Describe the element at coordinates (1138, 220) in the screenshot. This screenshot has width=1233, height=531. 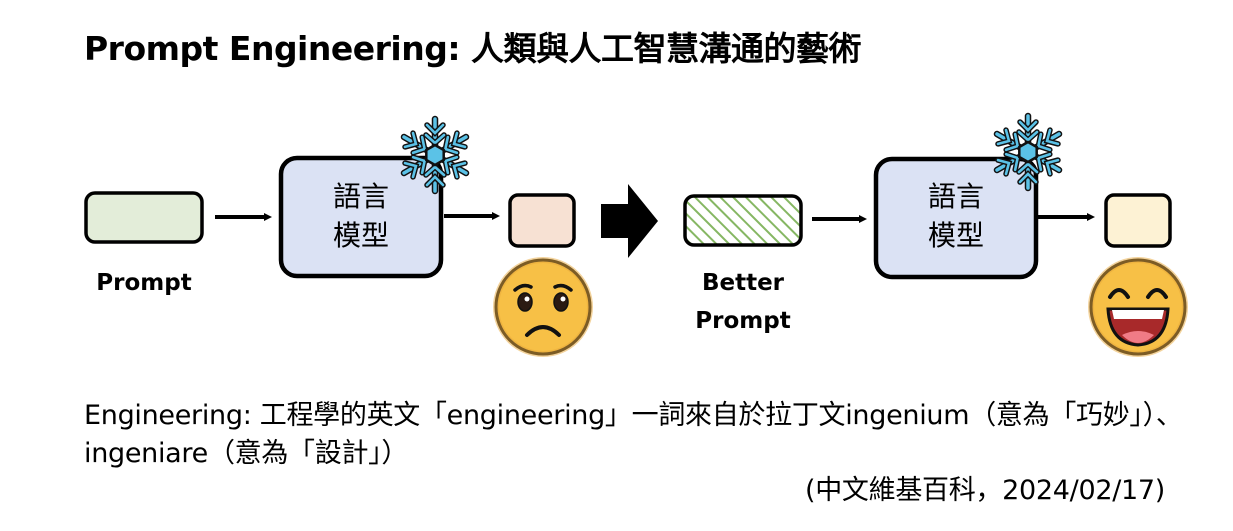
I see `output-box-happy` at that location.